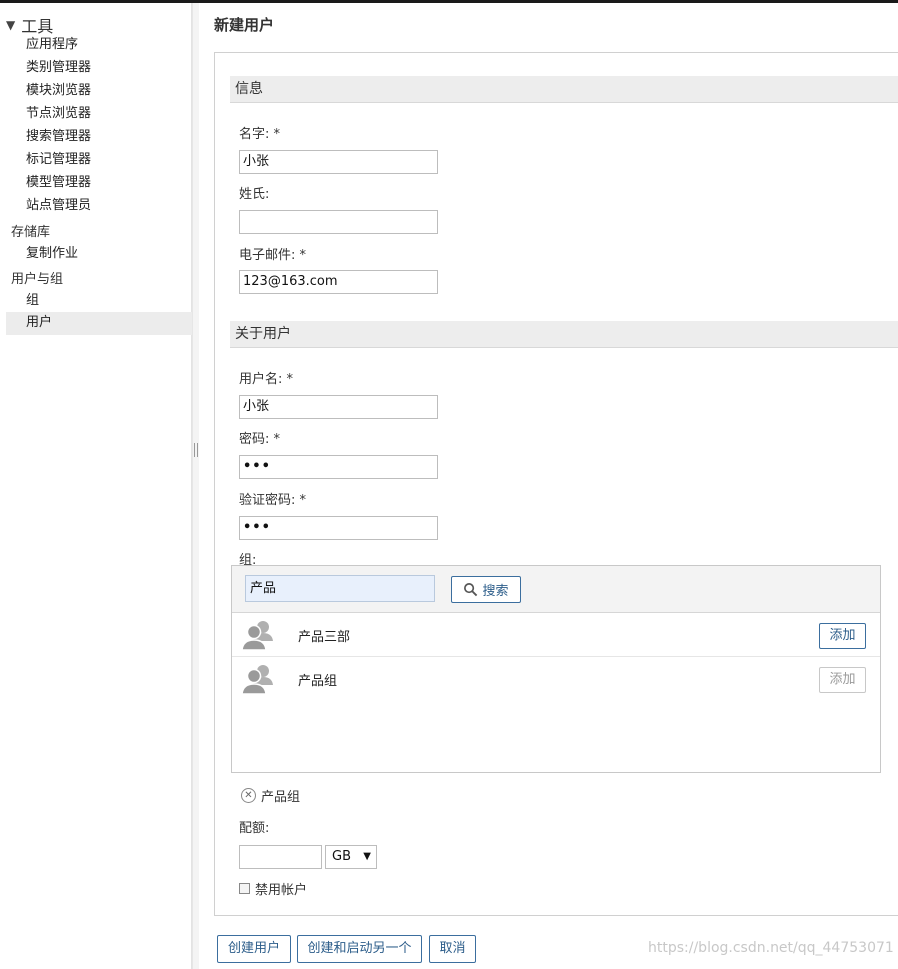  I want to click on section-header-about: 关于用户, so click(564, 334).